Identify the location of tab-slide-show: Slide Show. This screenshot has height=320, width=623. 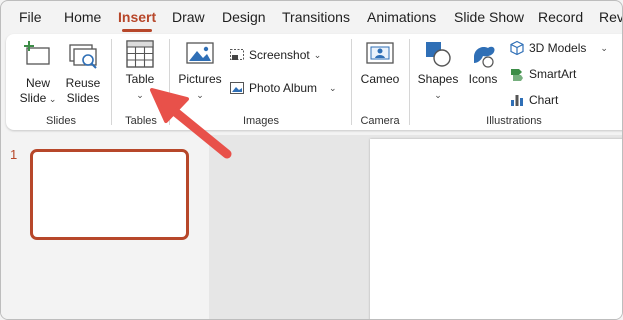
(489, 17).